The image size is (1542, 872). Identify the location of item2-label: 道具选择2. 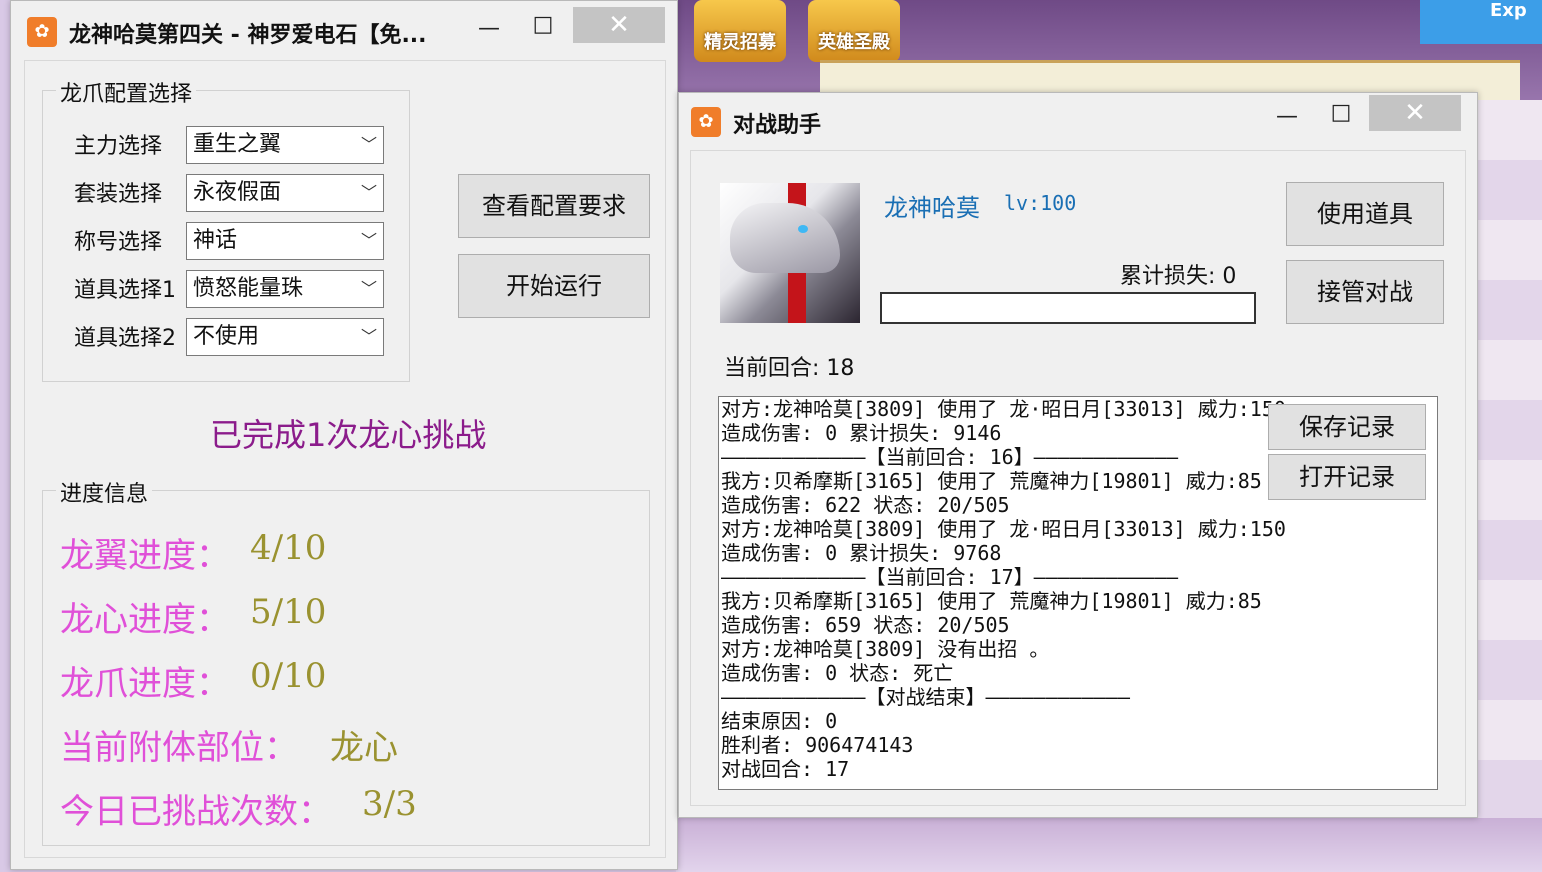
(125, 338).